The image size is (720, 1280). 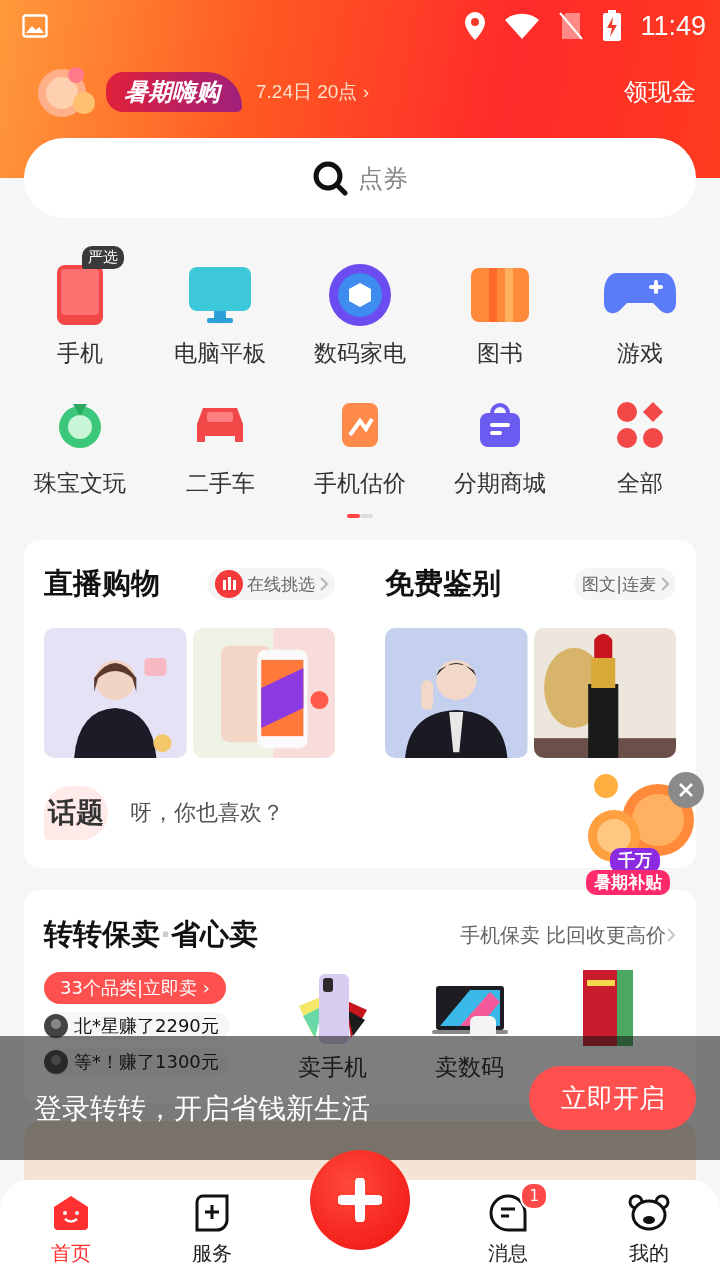 What do you see at coordinates (660, 92) in the screenshot?
I see `cash-link: 领现金` at bounding box center [660, 92].